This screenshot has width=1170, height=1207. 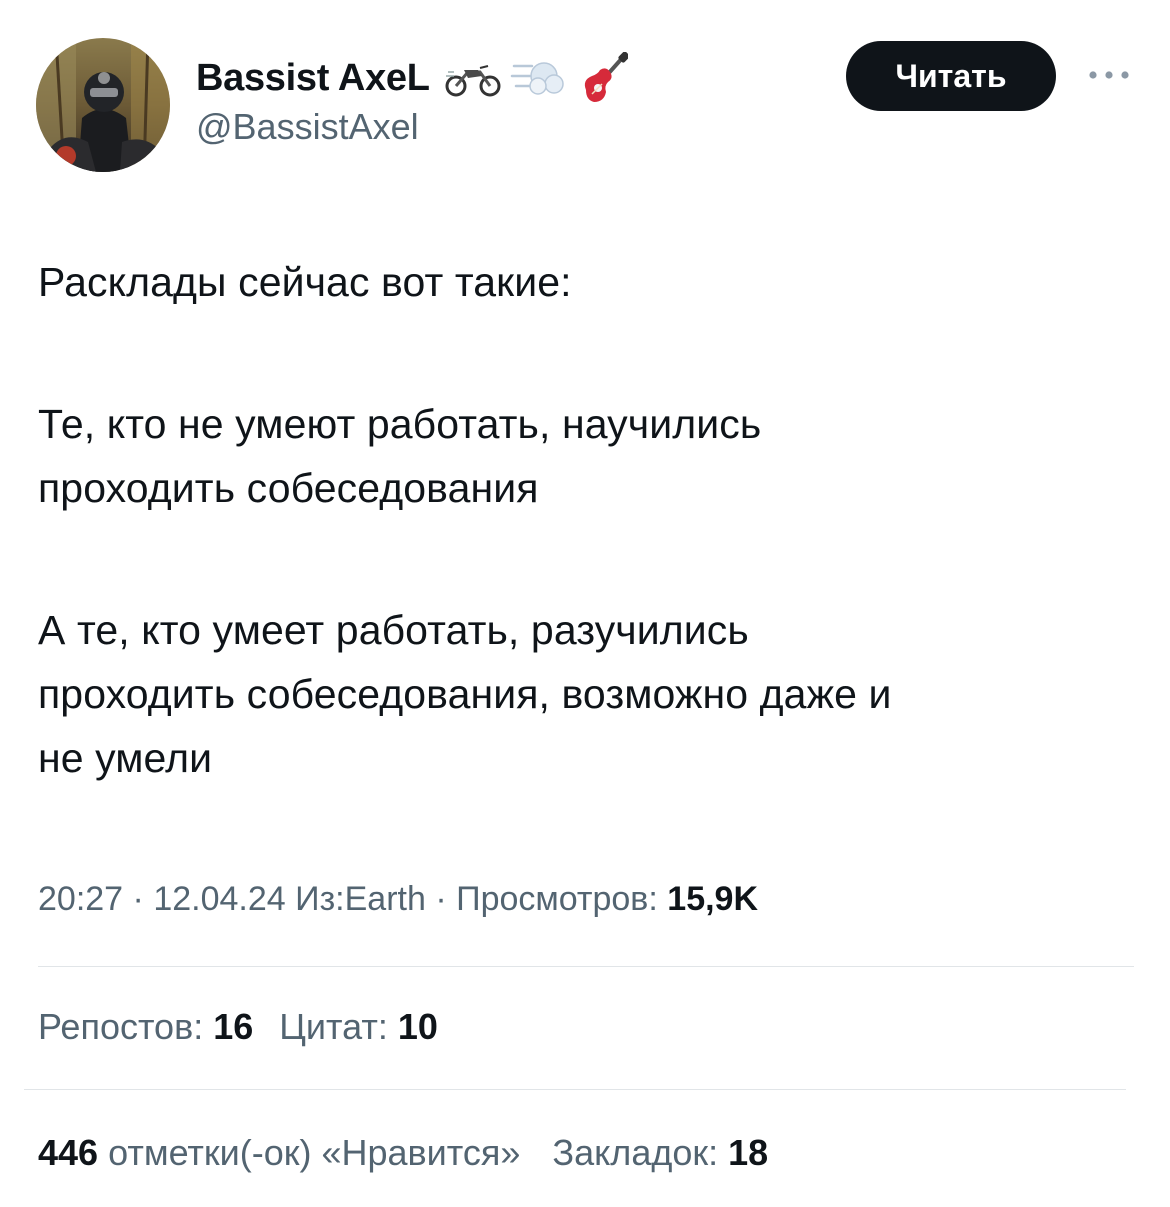 I want to click on motorcycle-icon, so click(x=473, y=78).